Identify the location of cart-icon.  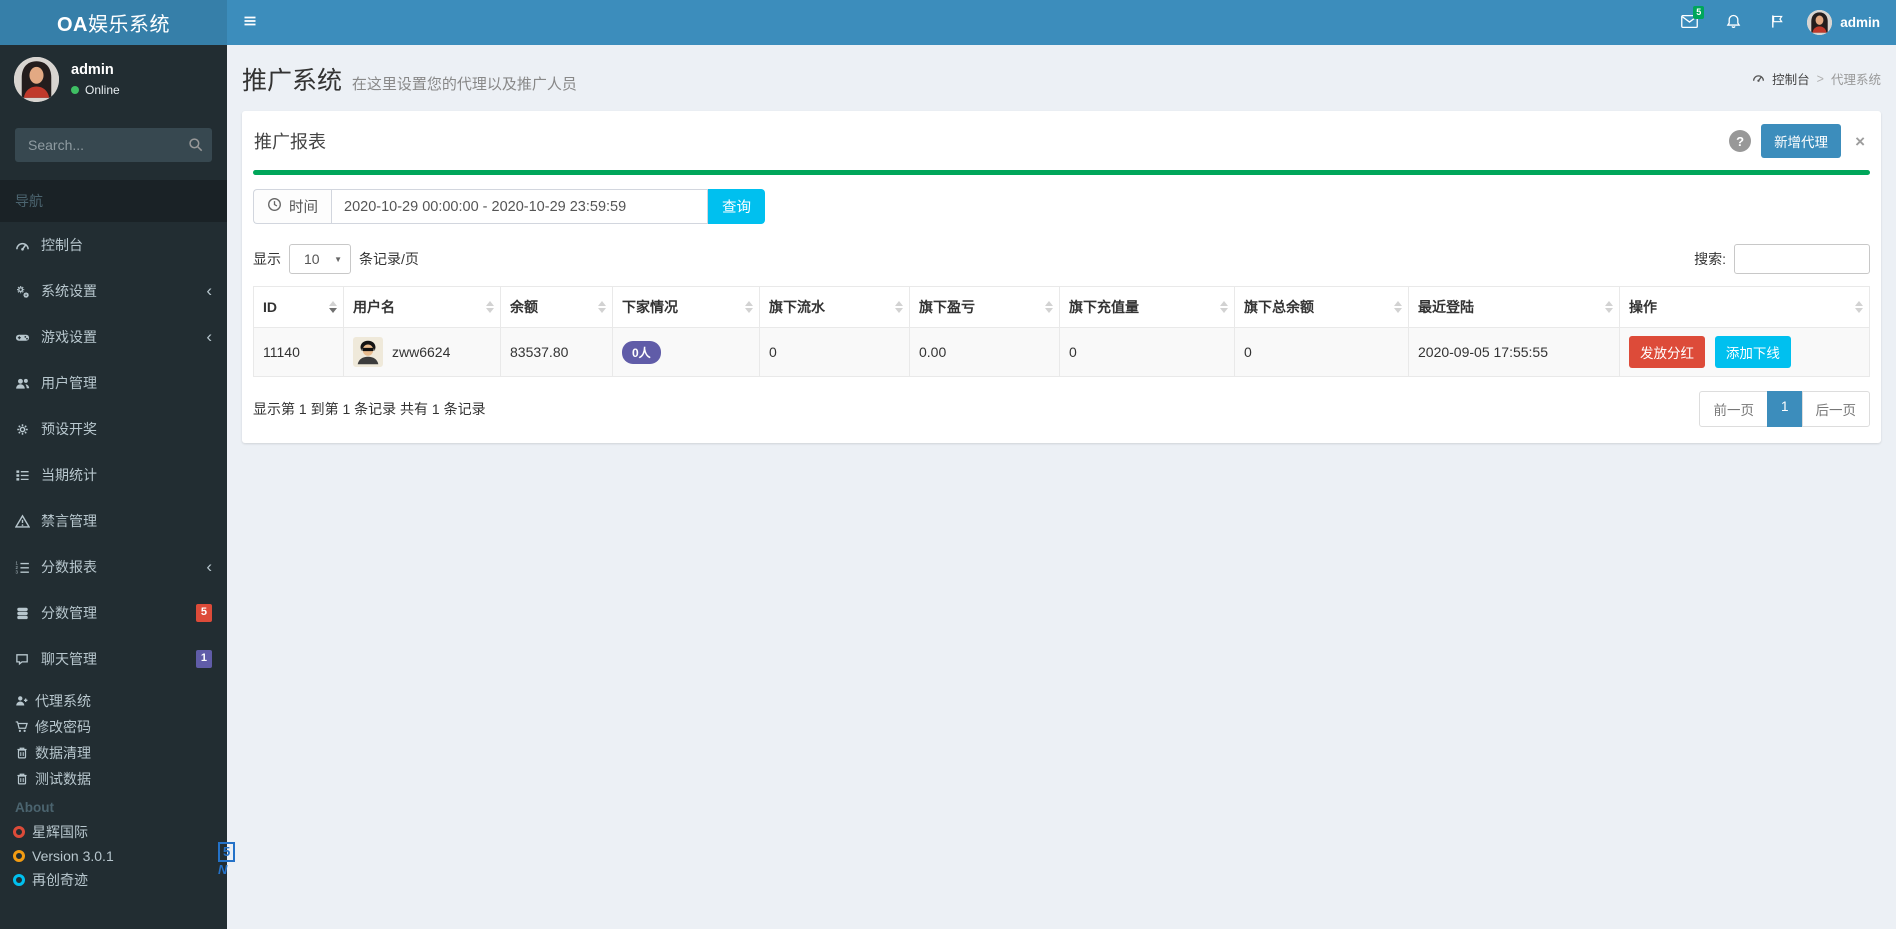
(25, 727).